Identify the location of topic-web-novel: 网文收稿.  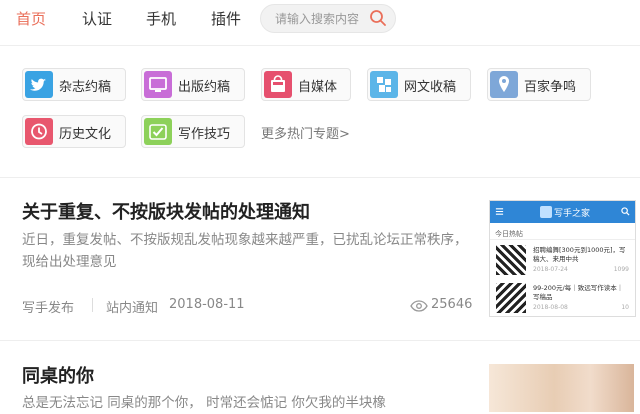
(419, 84).